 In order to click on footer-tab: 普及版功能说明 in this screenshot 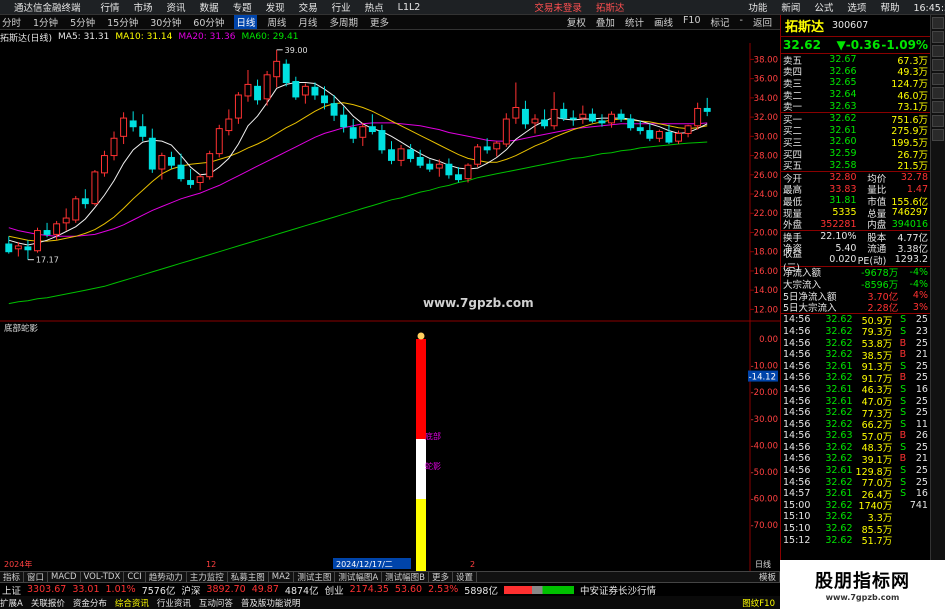, I will do `click(271, 603)`.